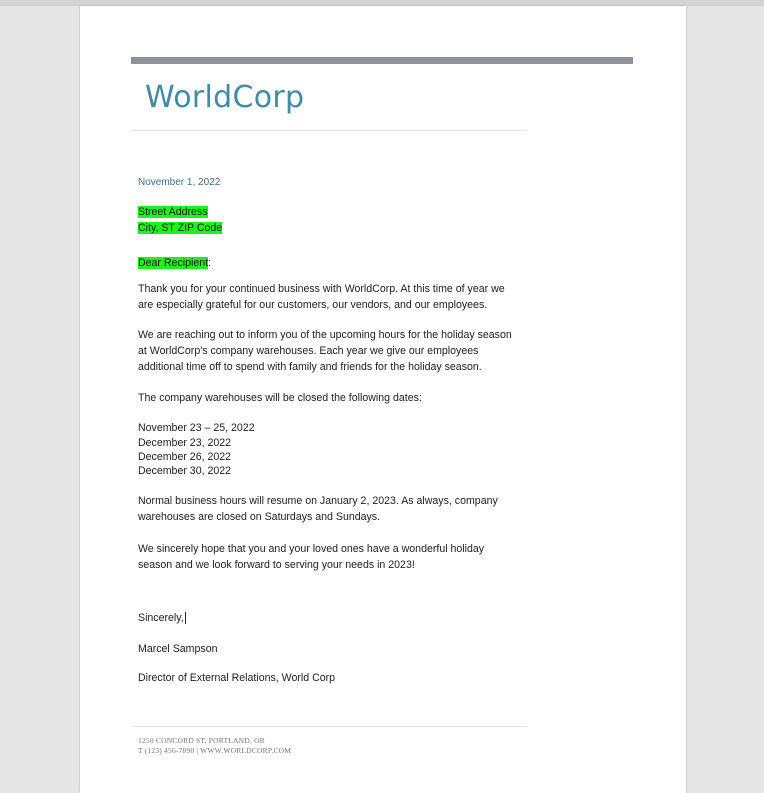 The width and height of the screenshot is (764, 793). I want to click on address-line-2-text: City, ST ZIP Code, so click(180, 228).